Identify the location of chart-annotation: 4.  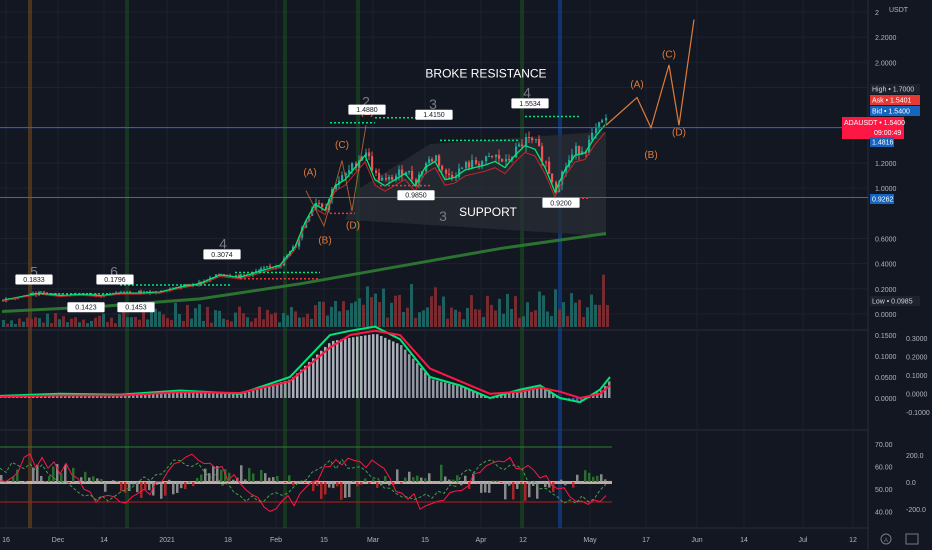
(223, 244).